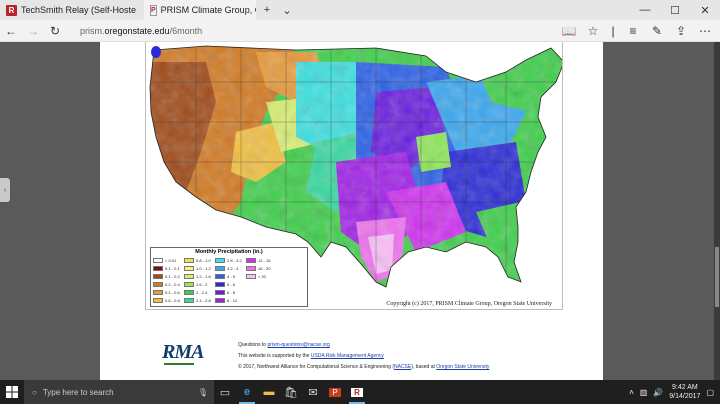 This screenshot has height=404, width=720. I want to click on search-icon: ○, so click(34, 392).